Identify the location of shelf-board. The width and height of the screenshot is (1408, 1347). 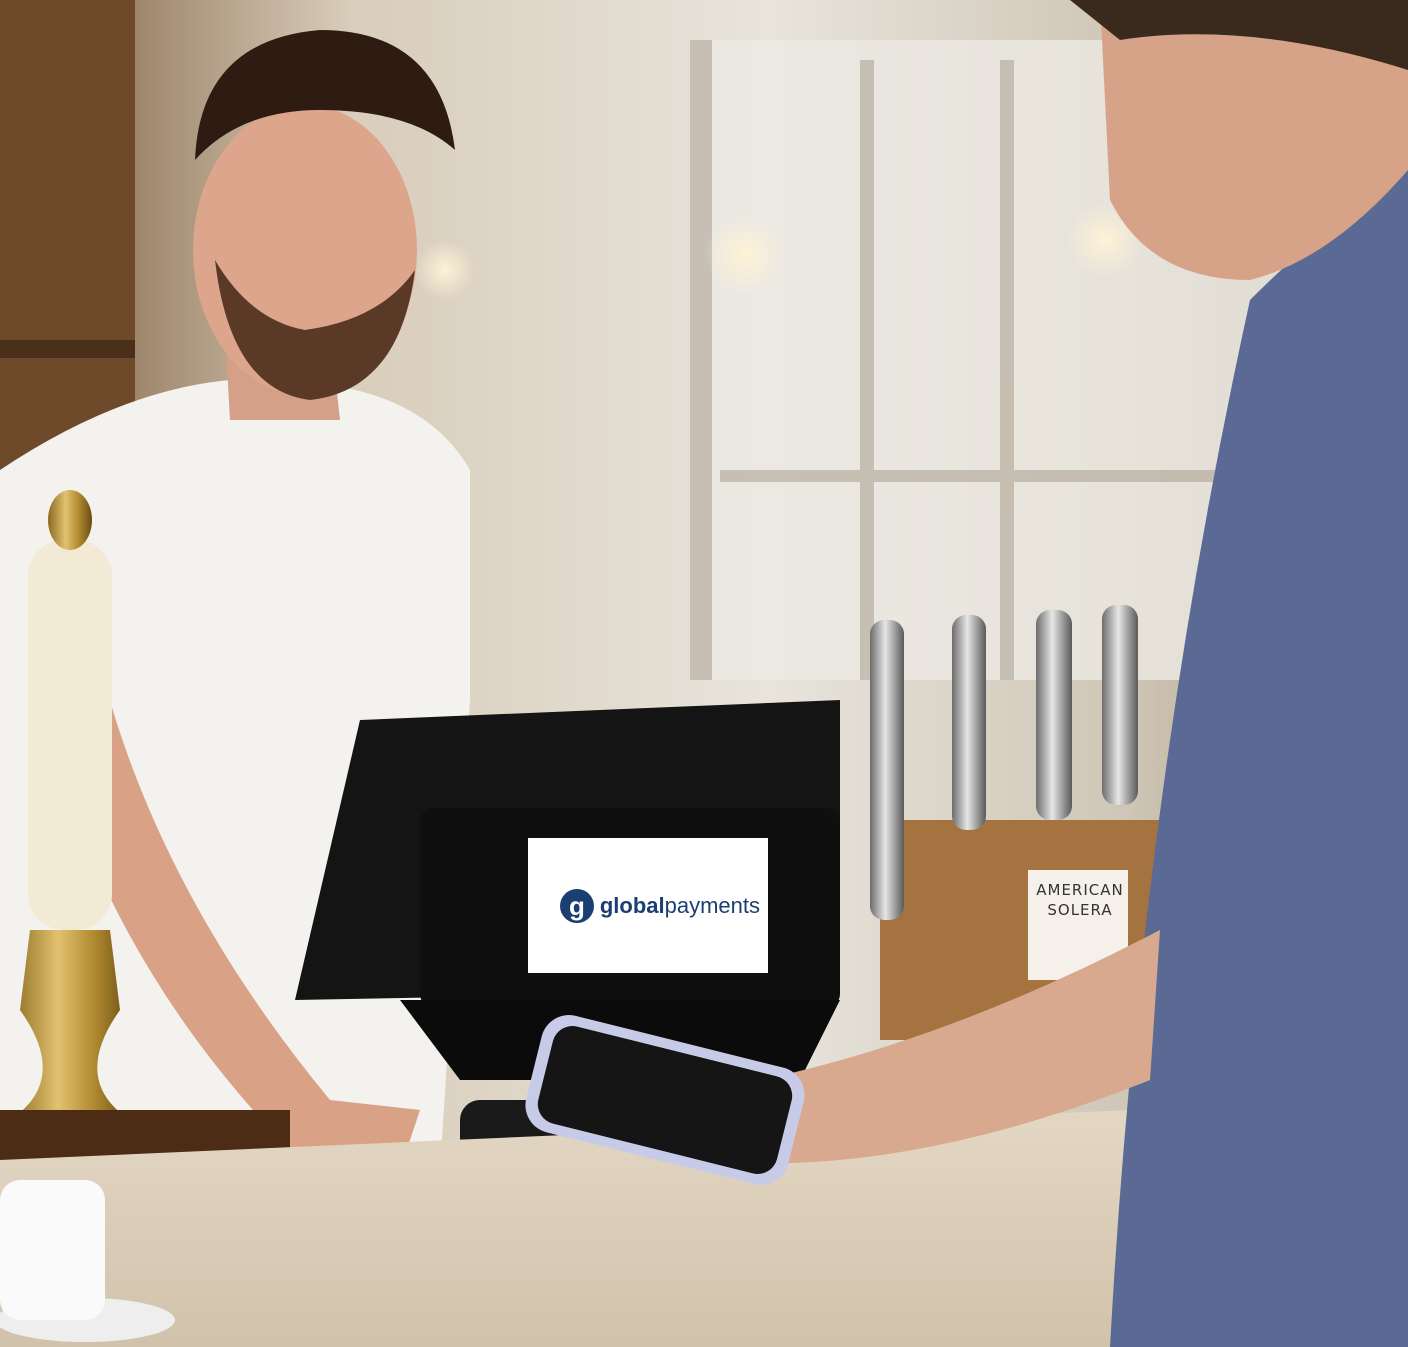
(67, 349).